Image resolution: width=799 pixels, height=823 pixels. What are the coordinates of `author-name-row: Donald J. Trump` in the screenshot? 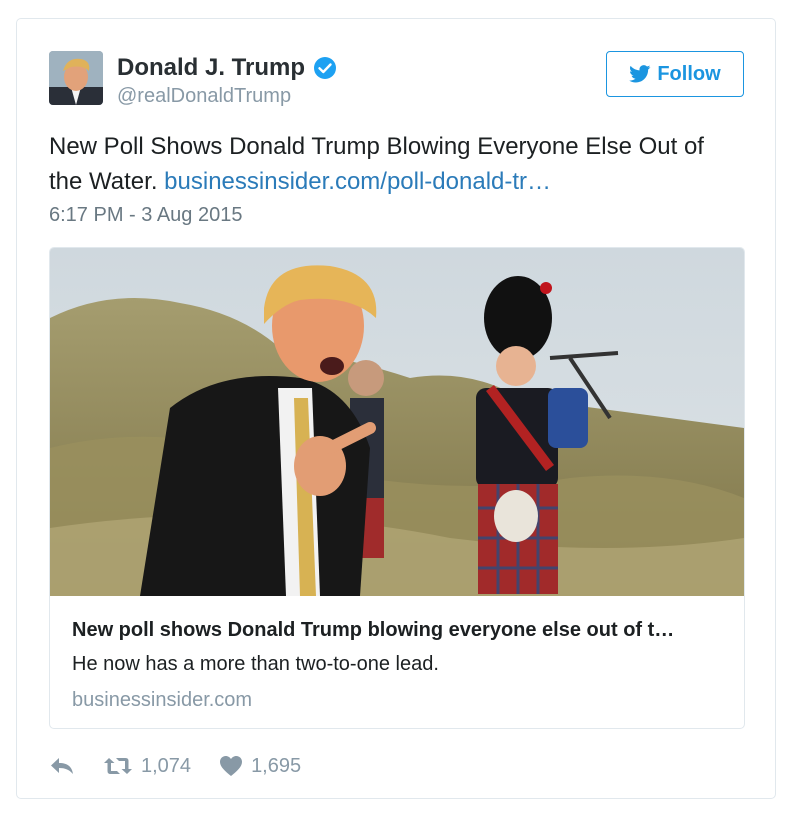 It's located at (227, 68).